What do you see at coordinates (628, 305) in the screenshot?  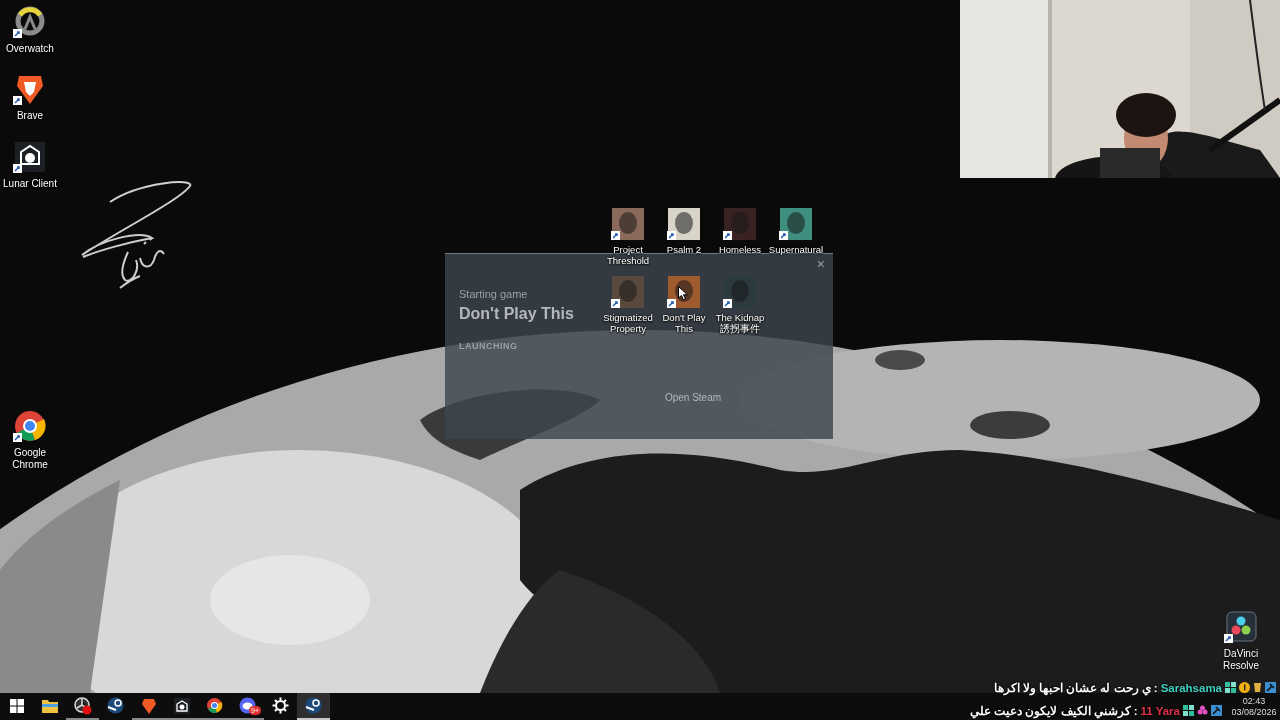 I see `desktop-shortcut: Stigmatized Property` at bounding box center [628, 305].